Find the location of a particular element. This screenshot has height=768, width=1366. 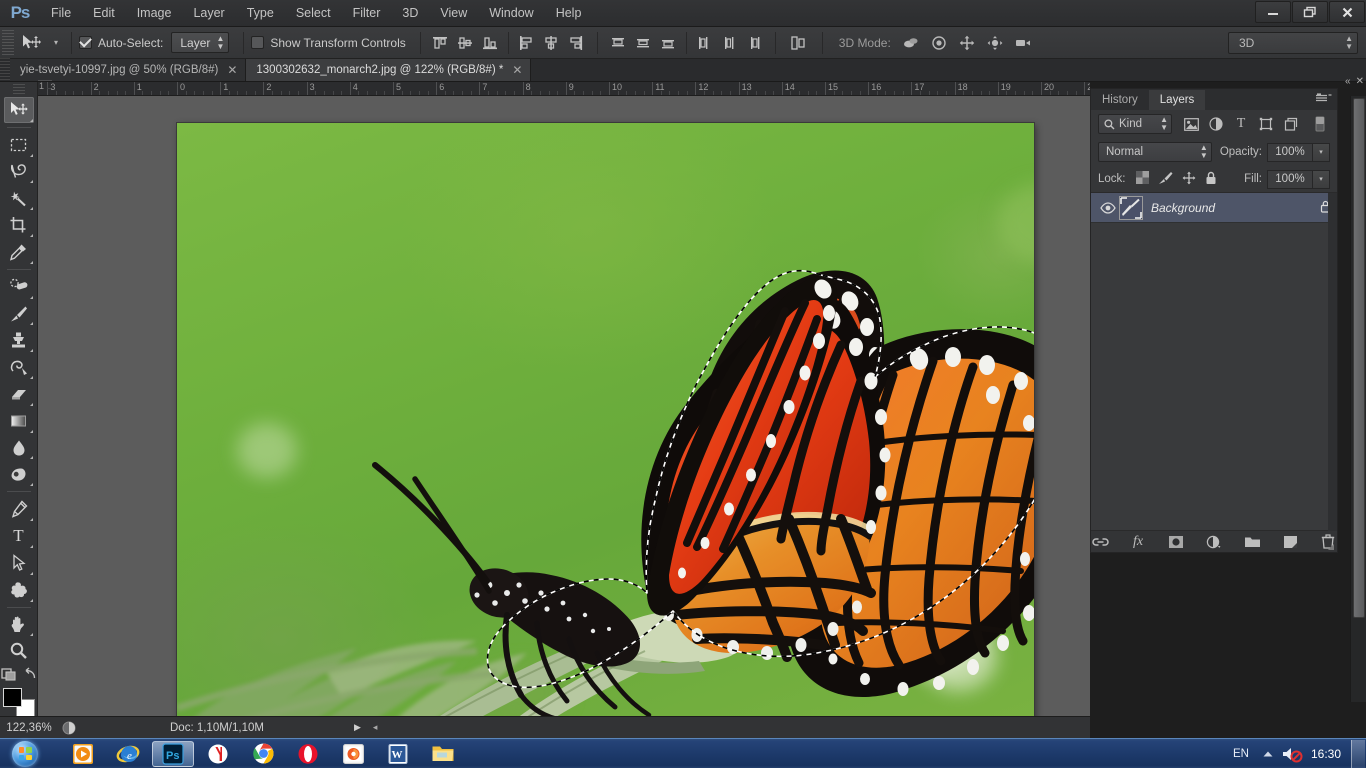

rotate-3d-object-icon is located at coordinates (911, 43).